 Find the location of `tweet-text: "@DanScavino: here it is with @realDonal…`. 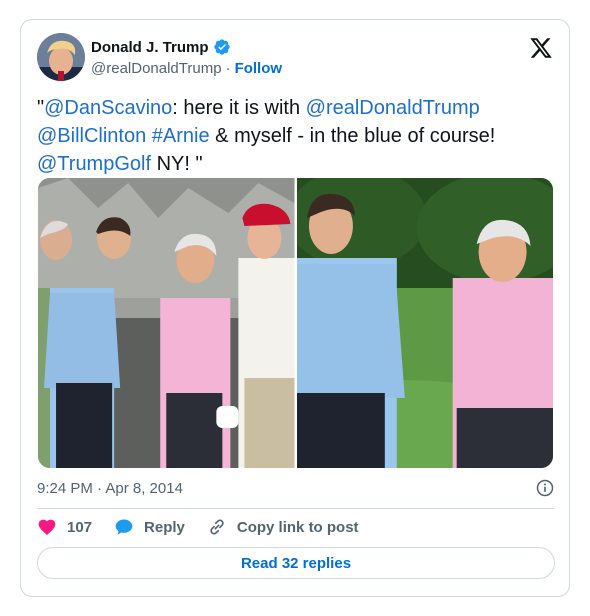

tweet-text: "@DanScavino: here it is with @realDonal… is located at coordinates (292, 136).